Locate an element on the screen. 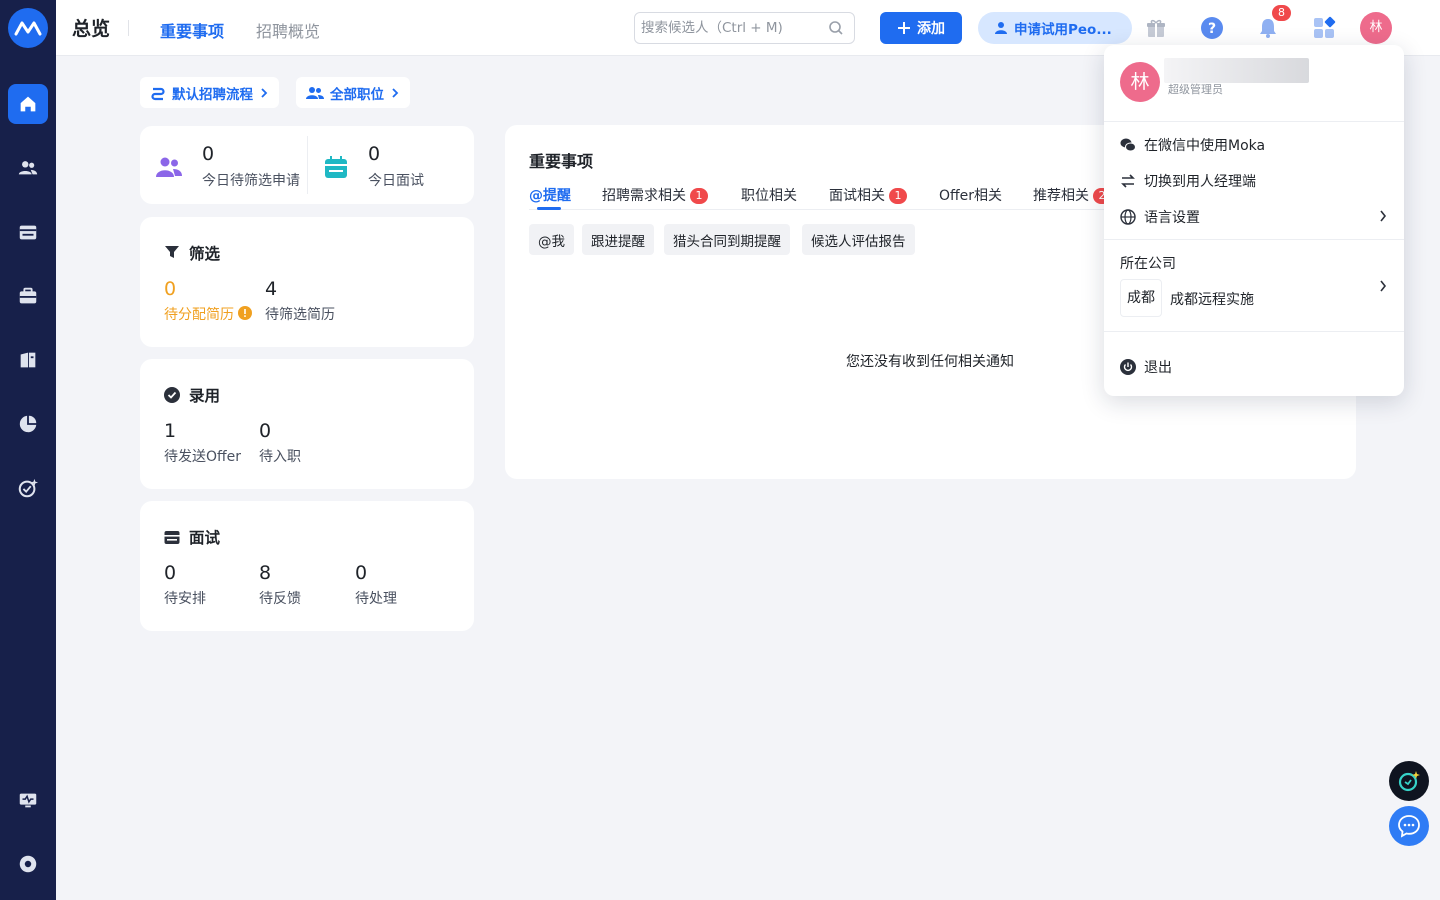  menu-language: 语言设置 is located at coordinates (1160, 217).